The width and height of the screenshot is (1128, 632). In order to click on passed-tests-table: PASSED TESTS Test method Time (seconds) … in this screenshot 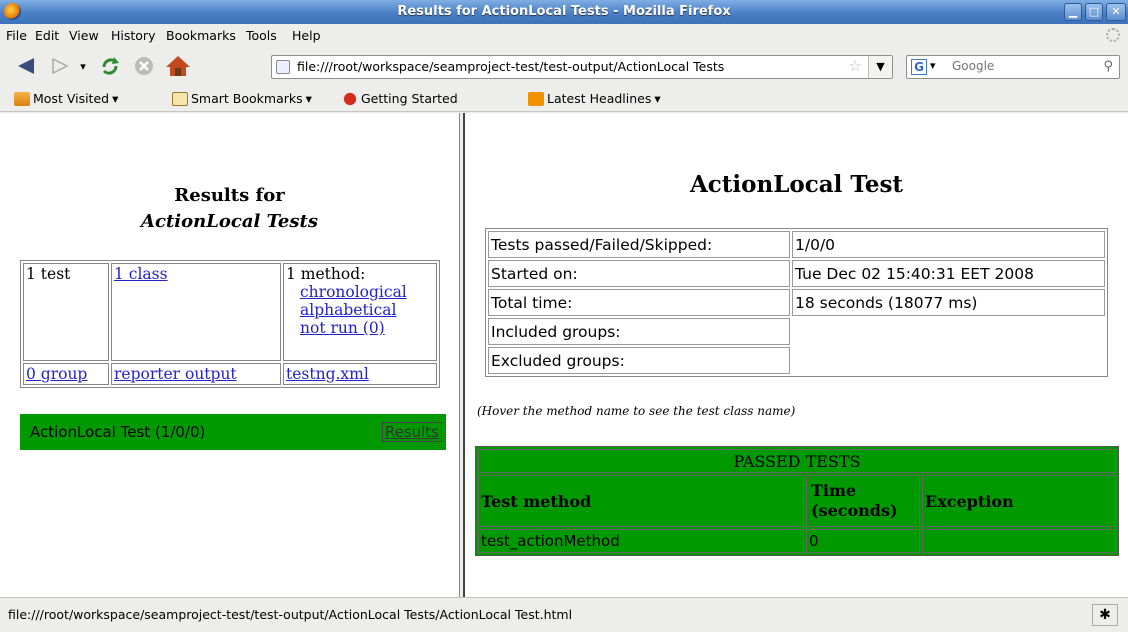, I will do `click(797, 501)`.